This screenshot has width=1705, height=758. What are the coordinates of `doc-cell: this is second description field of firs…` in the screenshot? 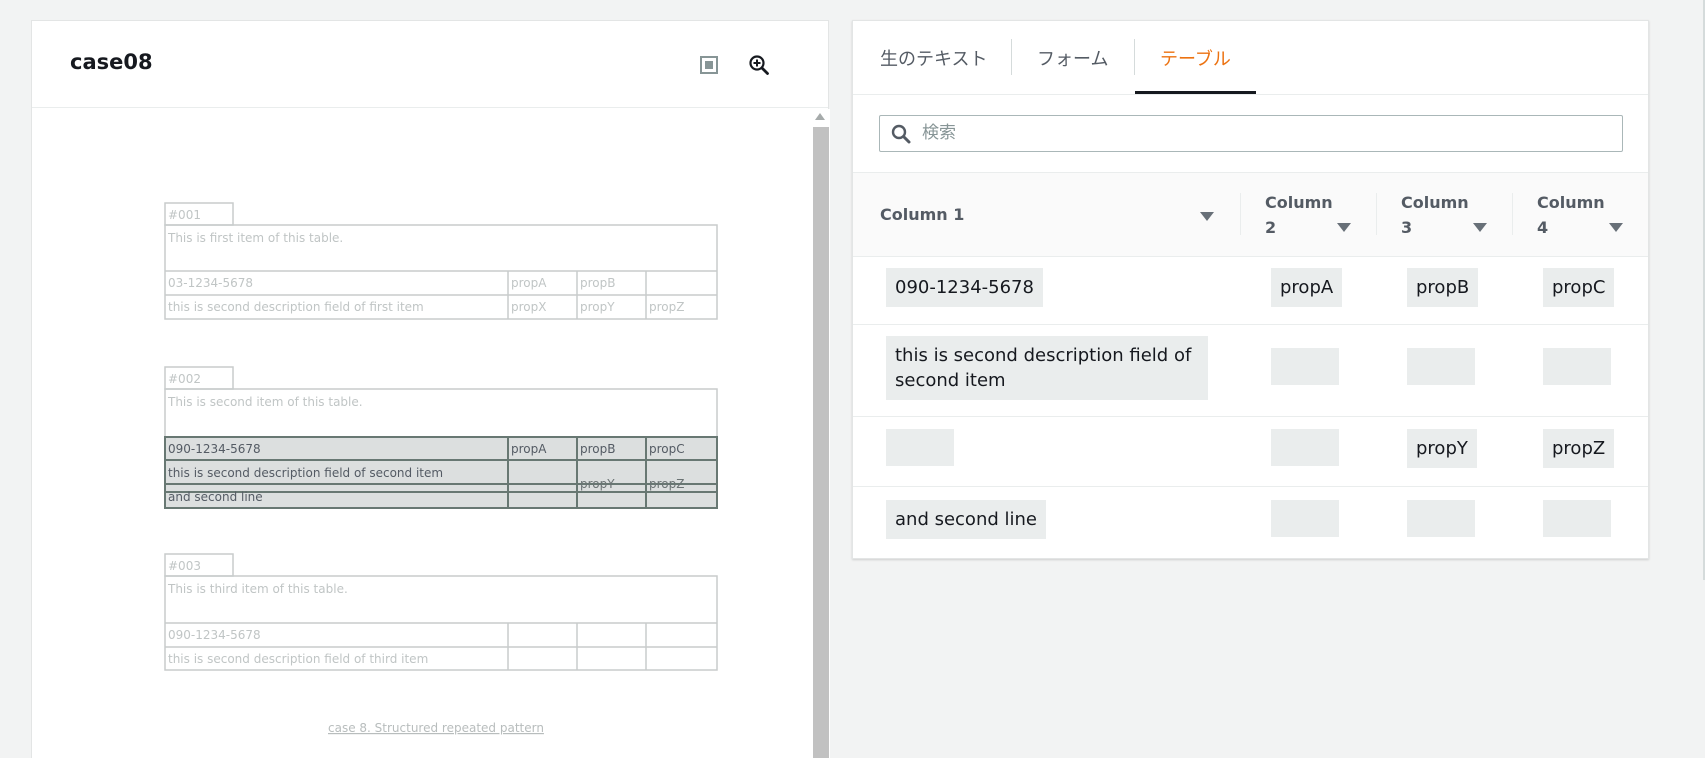 It's located at (296, 307).